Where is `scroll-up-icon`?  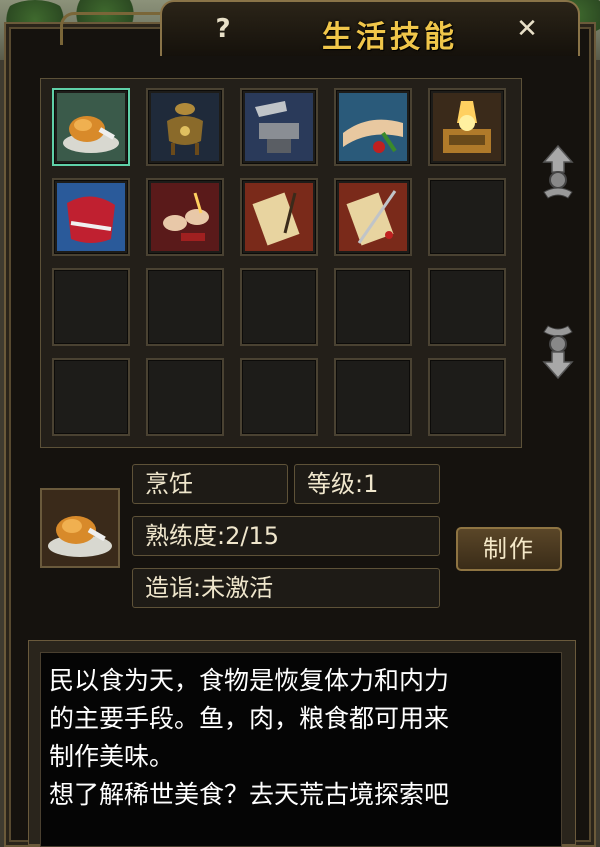 scroll-up-icon is located at coordinates (558, 172).